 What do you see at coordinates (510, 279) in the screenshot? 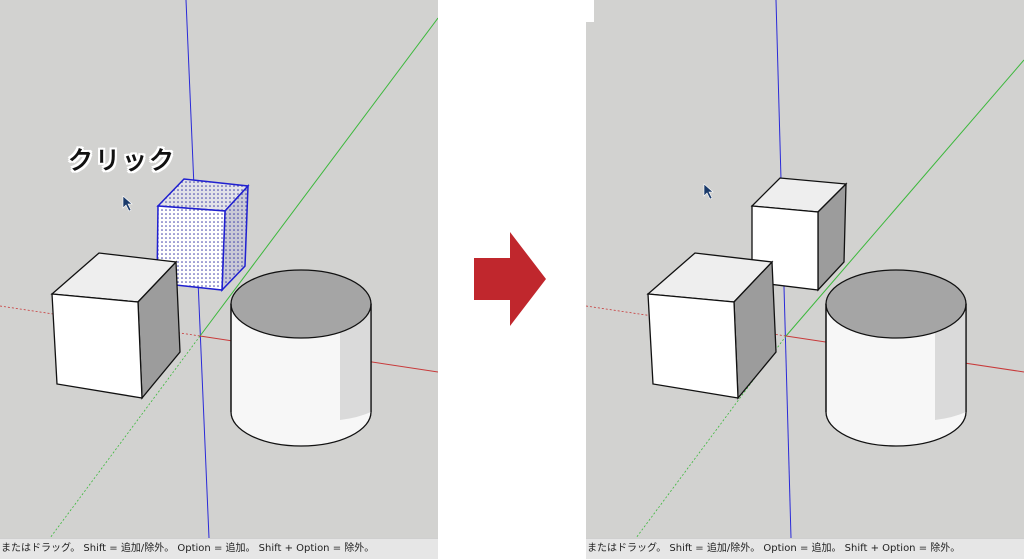
I see `right-arrow-icon` at bounding box center [510, 279].